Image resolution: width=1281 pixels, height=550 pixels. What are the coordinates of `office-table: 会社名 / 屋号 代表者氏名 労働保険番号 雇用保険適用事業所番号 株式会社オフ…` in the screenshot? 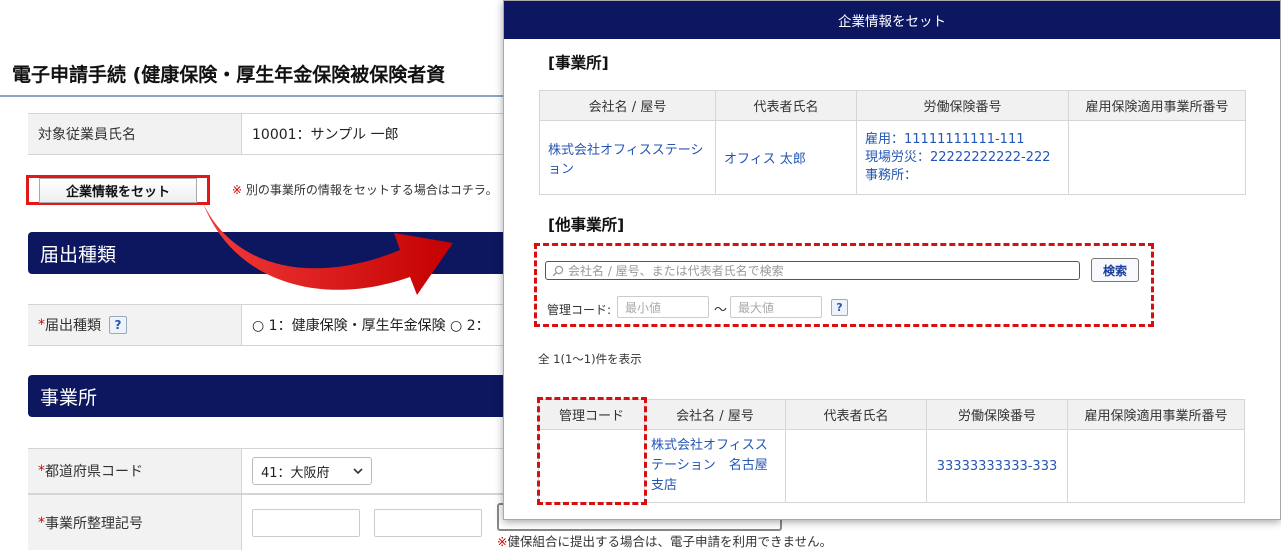 It's located at (892, 142).